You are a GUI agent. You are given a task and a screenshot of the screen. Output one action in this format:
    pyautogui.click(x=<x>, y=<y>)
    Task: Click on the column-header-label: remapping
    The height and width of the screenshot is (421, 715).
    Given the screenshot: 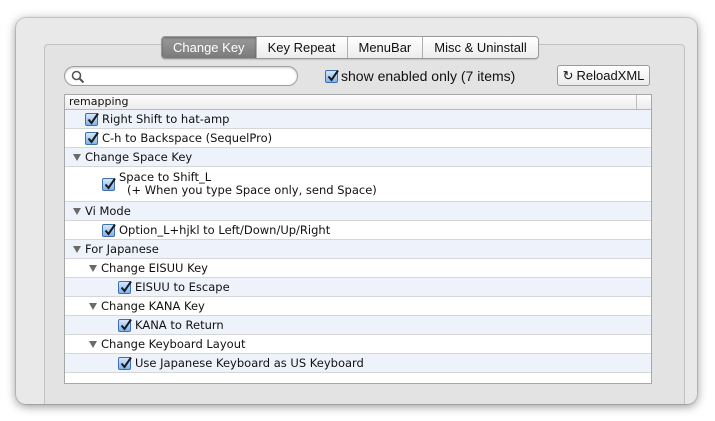 What is the action you would take?
    pyautogui.click(x=99, y=101)
    